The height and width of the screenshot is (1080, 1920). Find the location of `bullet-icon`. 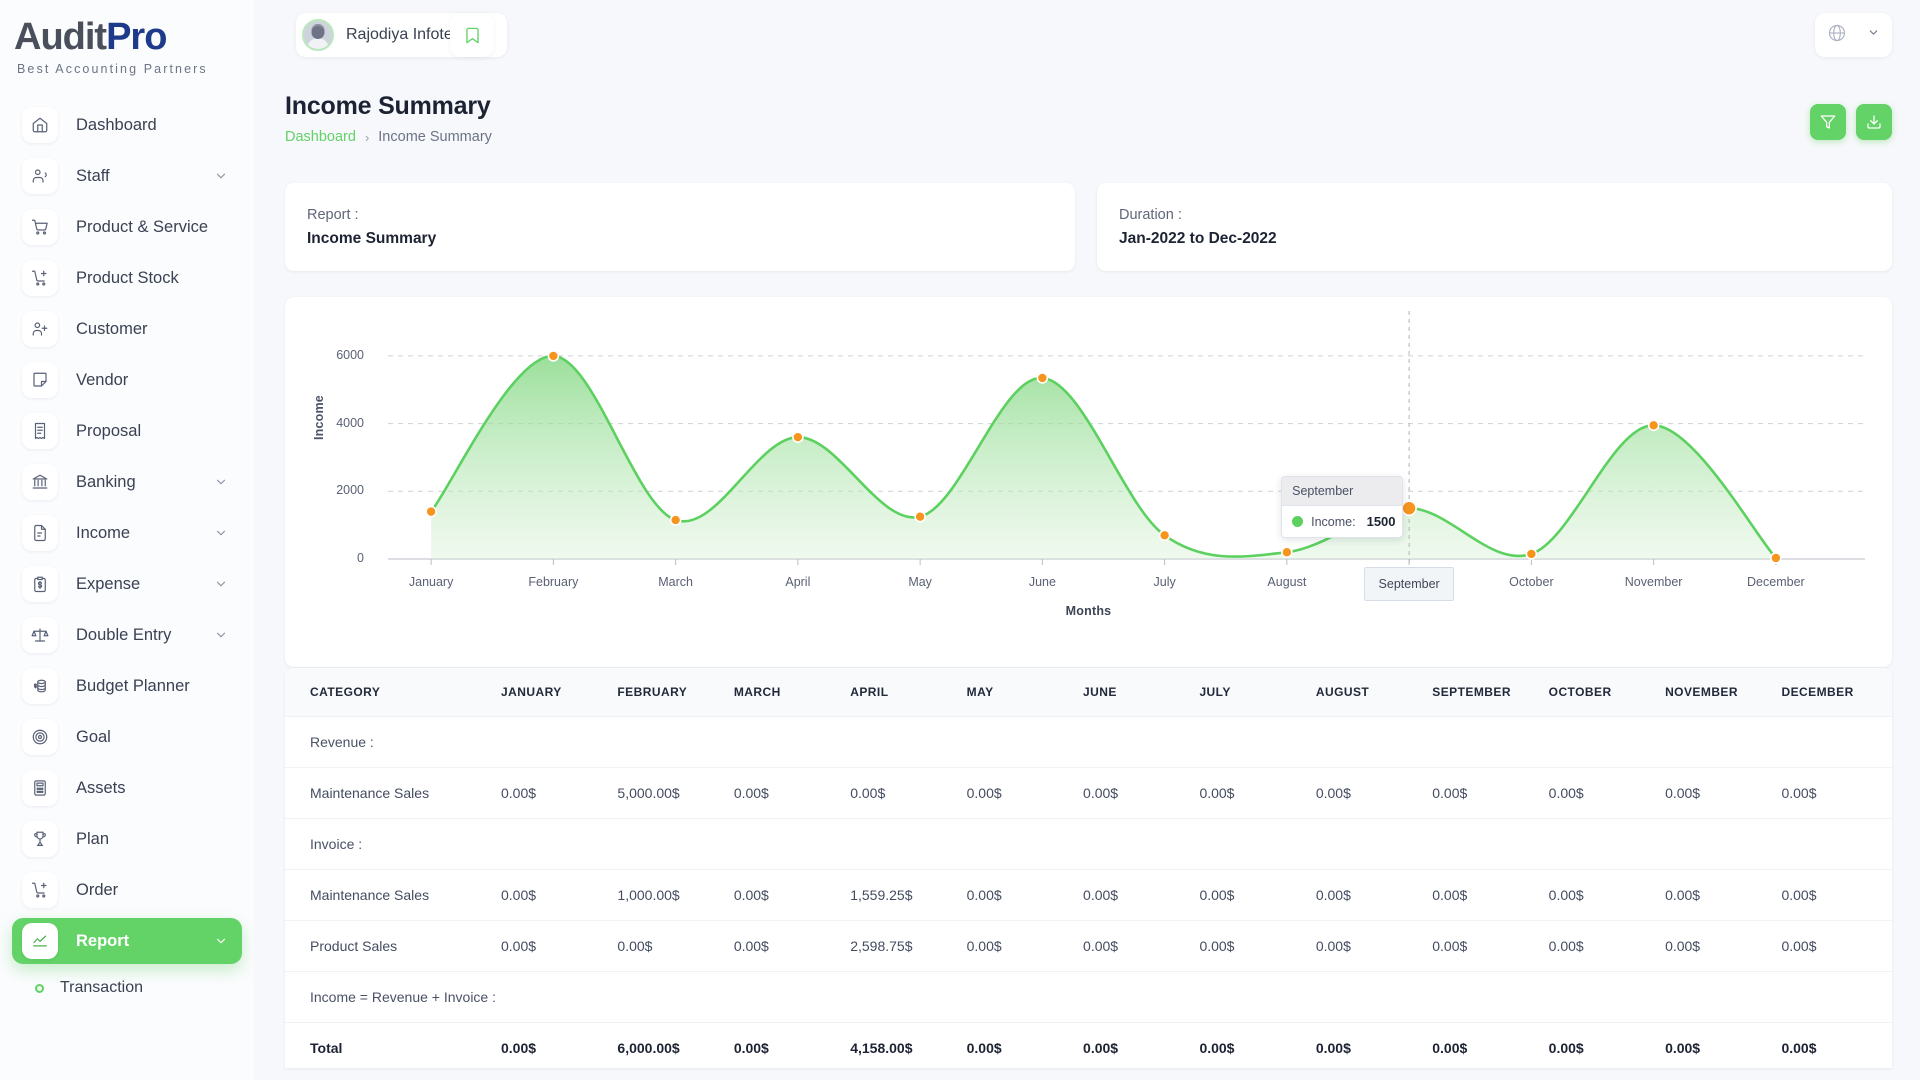

bullet-icon is located at coordinates (39, 988).